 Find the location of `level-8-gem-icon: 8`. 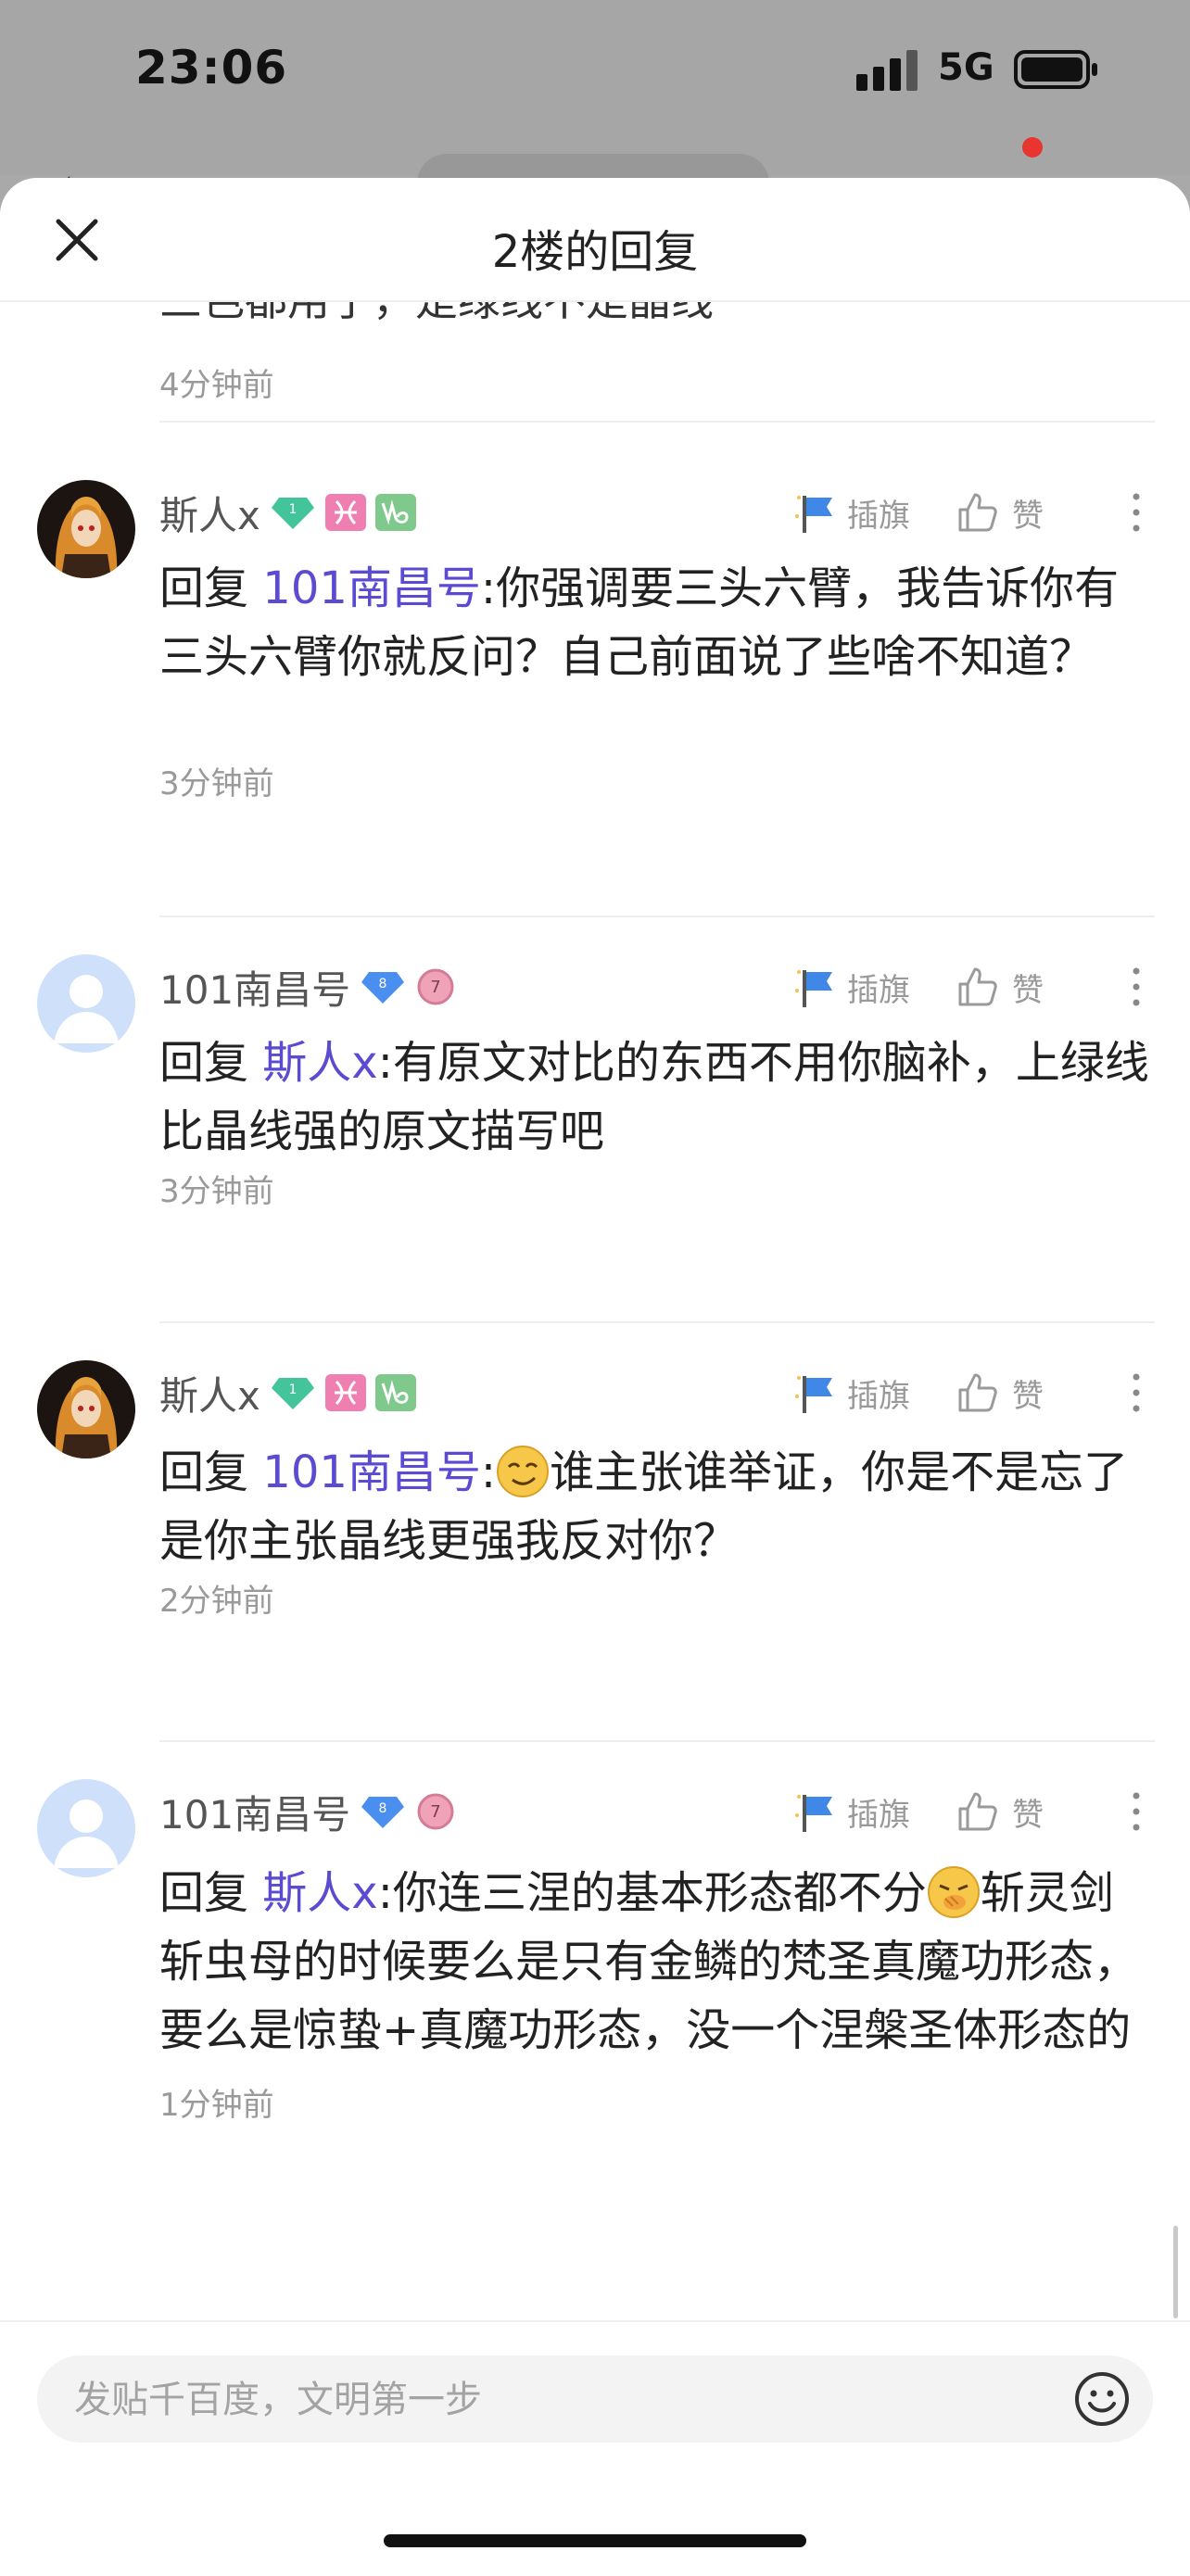

level-8-gem-icon: 8 is located at coordinates (383, 986).